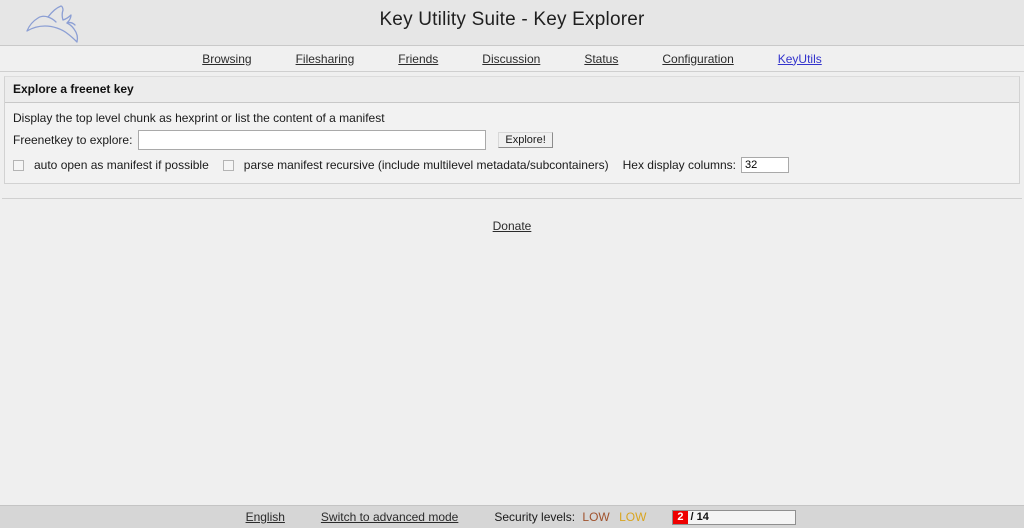  Describe the element at coordinates (121, 165) in the screenshot. I see `auto-open-manifest-label: auto open as manifest if possible` at that location.